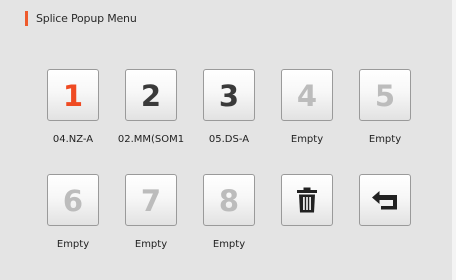  What do you see at coordinates (229, 244) in the screenshot?
I see `slot-8-label: Empty` at bounding box center [229, 244].